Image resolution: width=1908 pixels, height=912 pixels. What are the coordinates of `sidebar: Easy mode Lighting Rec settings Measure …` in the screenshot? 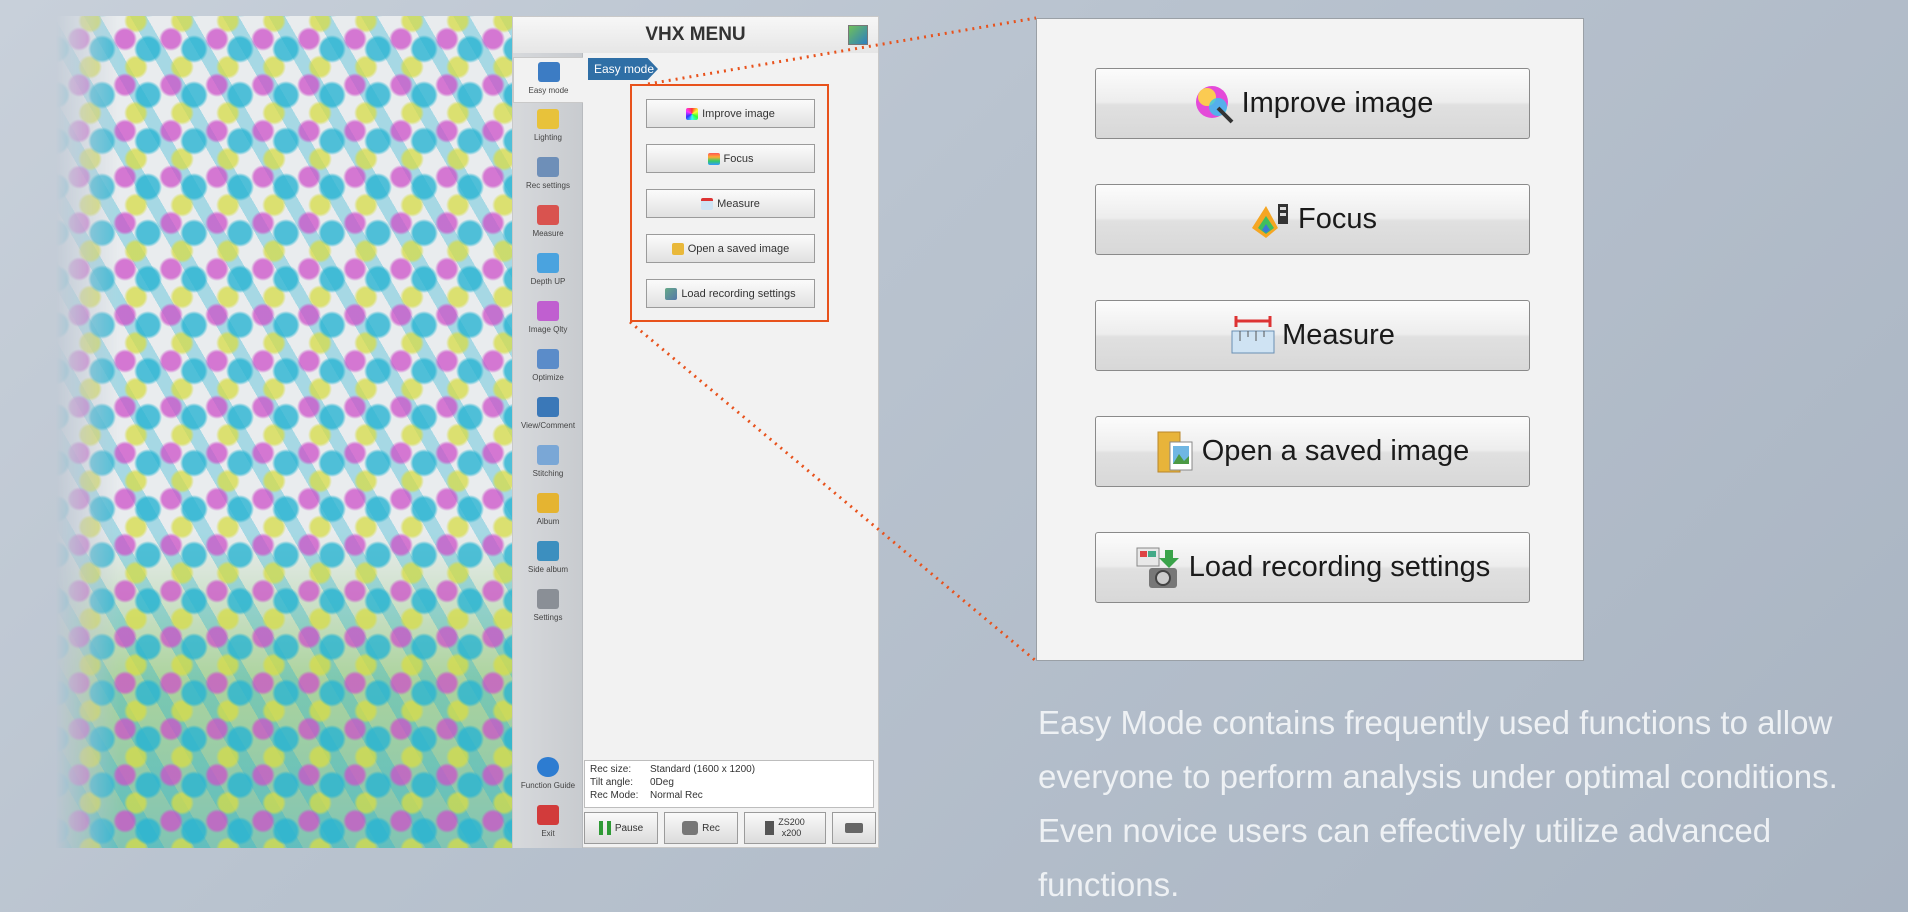 It's located at (548, 450).